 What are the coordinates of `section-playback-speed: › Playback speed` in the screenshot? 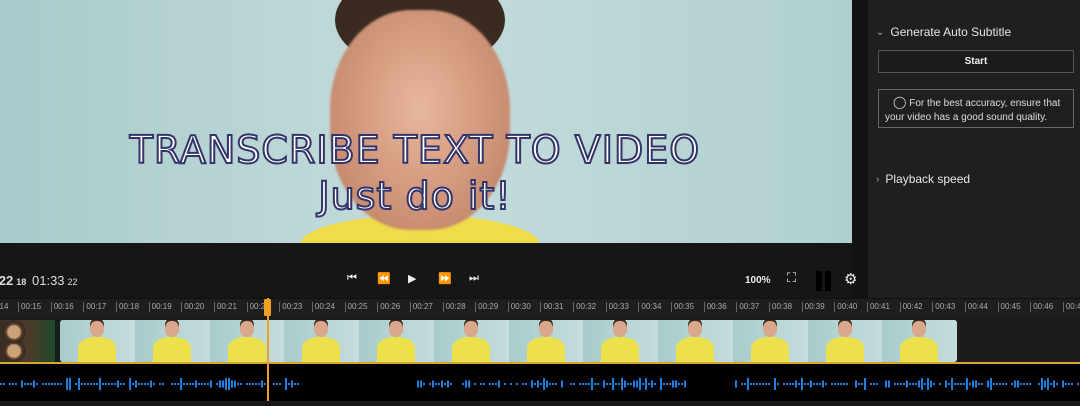 It's located at (923, 179).